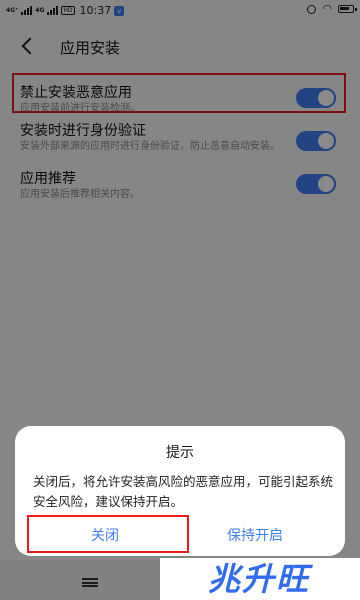  Describe the element at coordinates (180, 453) in the screenshot. I see `dialog-title: 提示` at that location.